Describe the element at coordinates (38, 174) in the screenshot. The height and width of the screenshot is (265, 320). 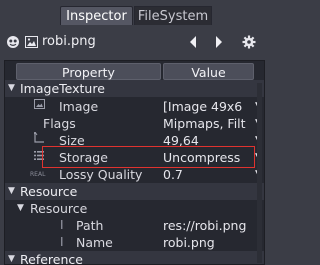
I see `real-type-icon: REAL` at that location.